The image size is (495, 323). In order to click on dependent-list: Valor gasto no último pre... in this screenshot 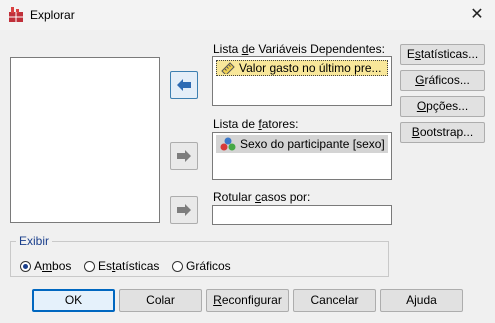, I will do `click(302, 81)`.